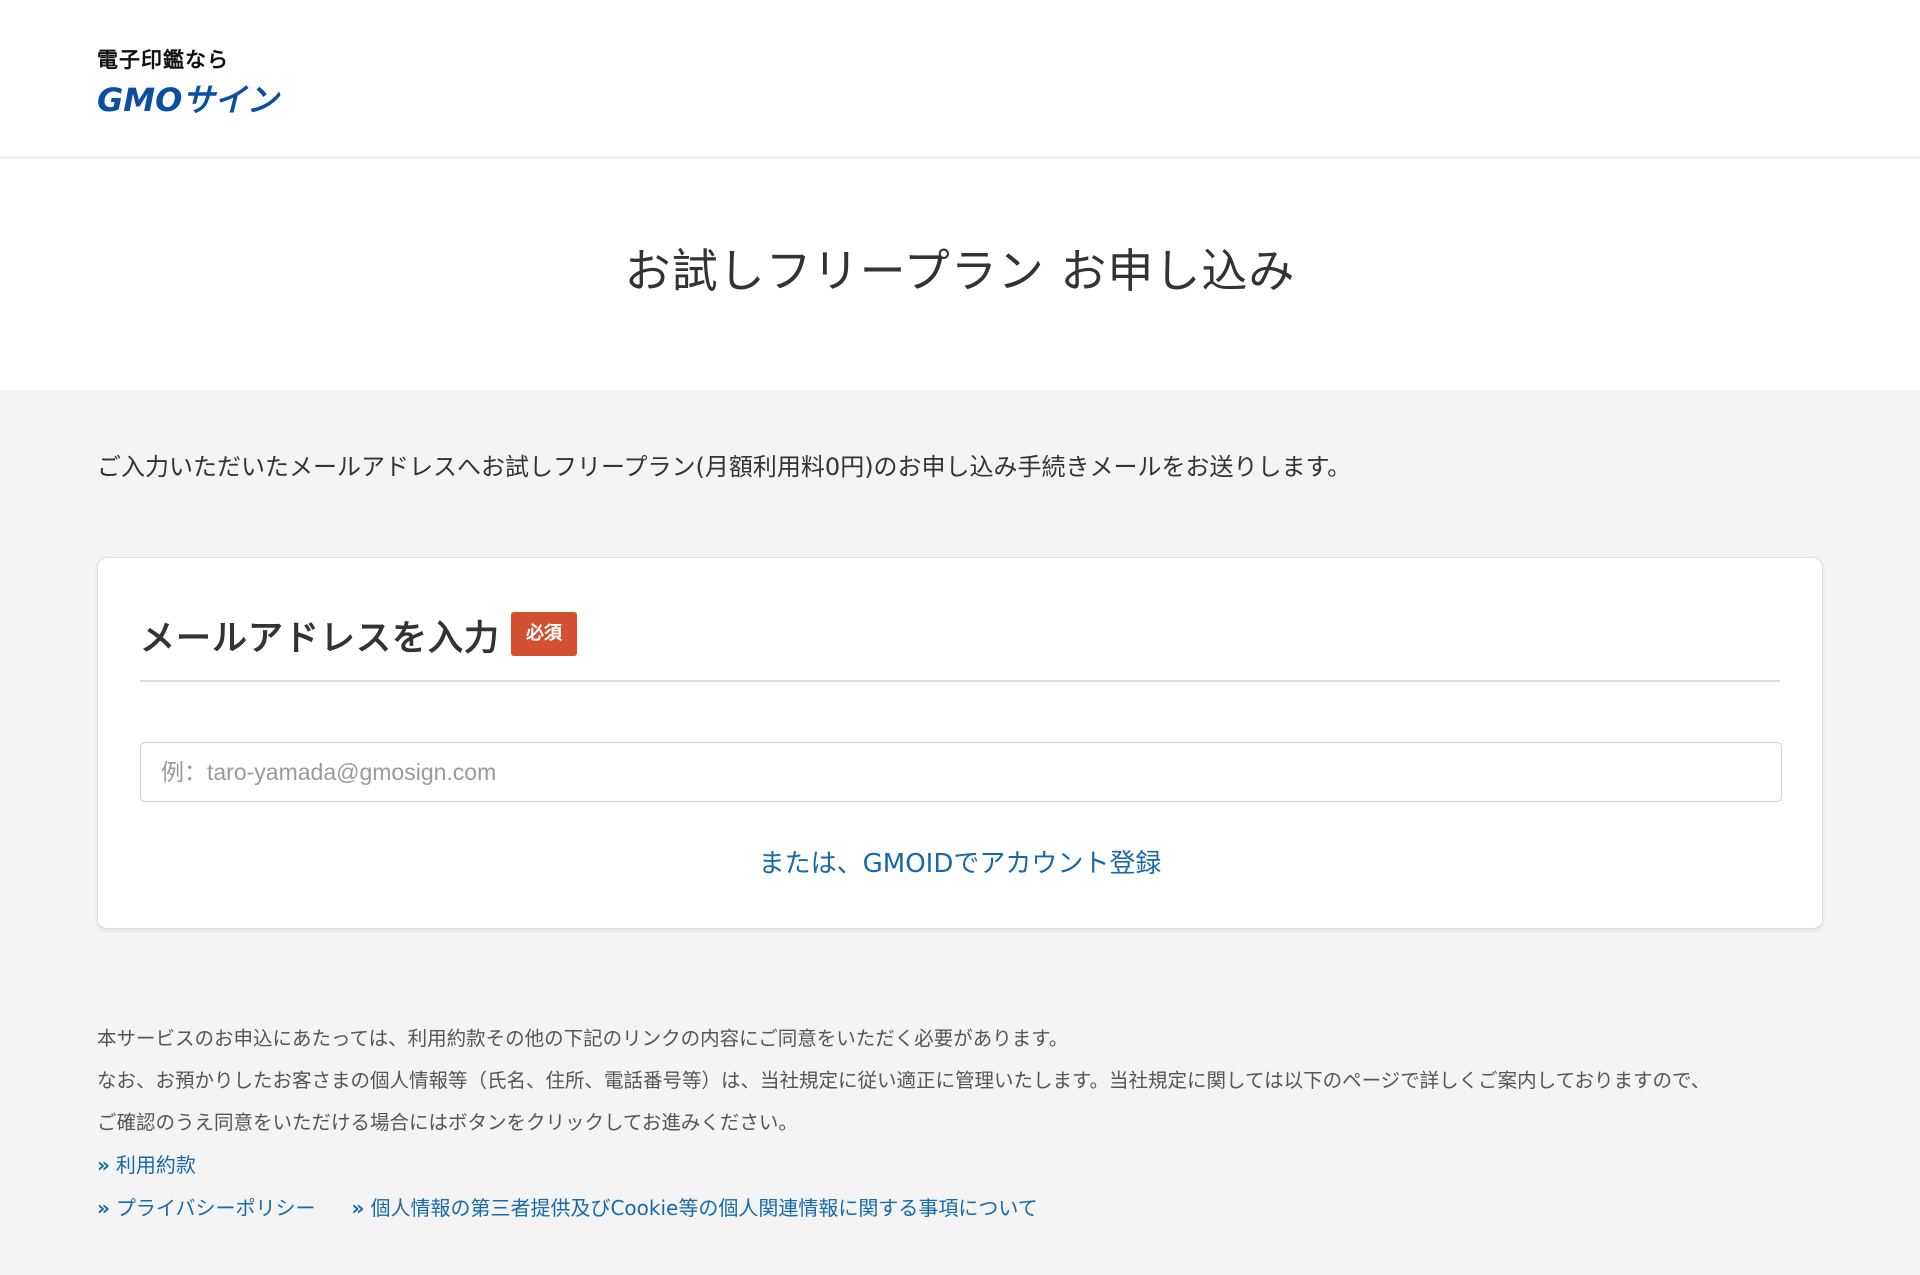  What do you see at coordinates (704, 1208) in the screenshot?
I see `third-party-provision-link-label: 個人情報の第三者提供及びCookie等の個人関連情報に関する事項について` at bounding box center [704, 1208].